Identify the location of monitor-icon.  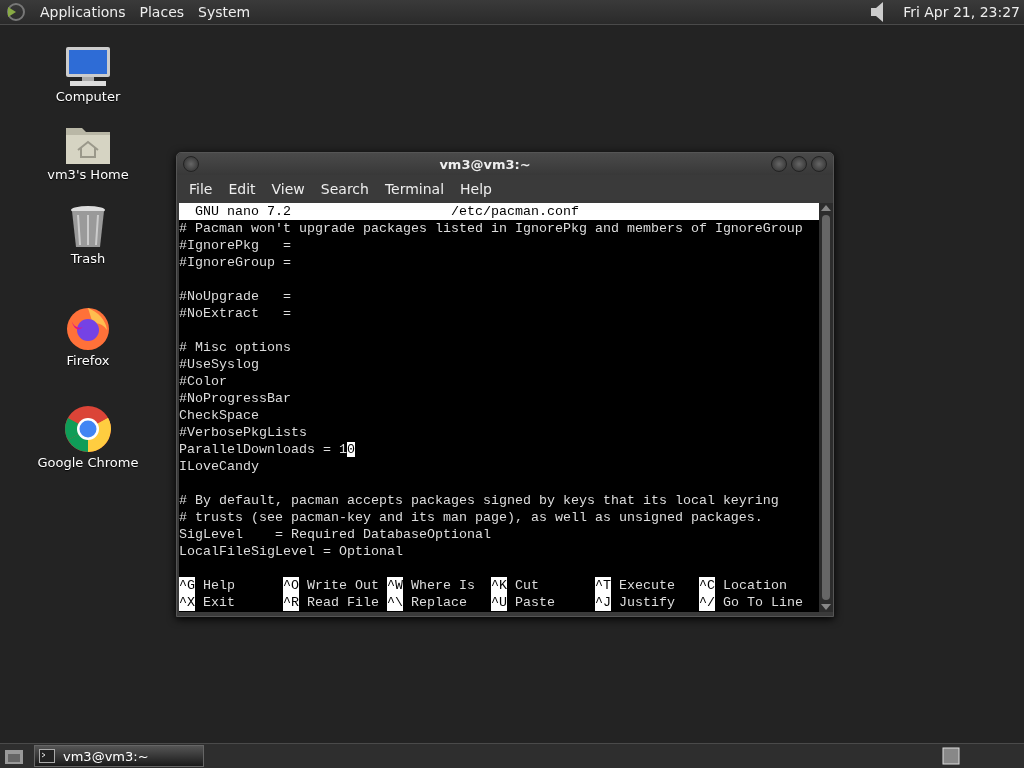
(88, 66).